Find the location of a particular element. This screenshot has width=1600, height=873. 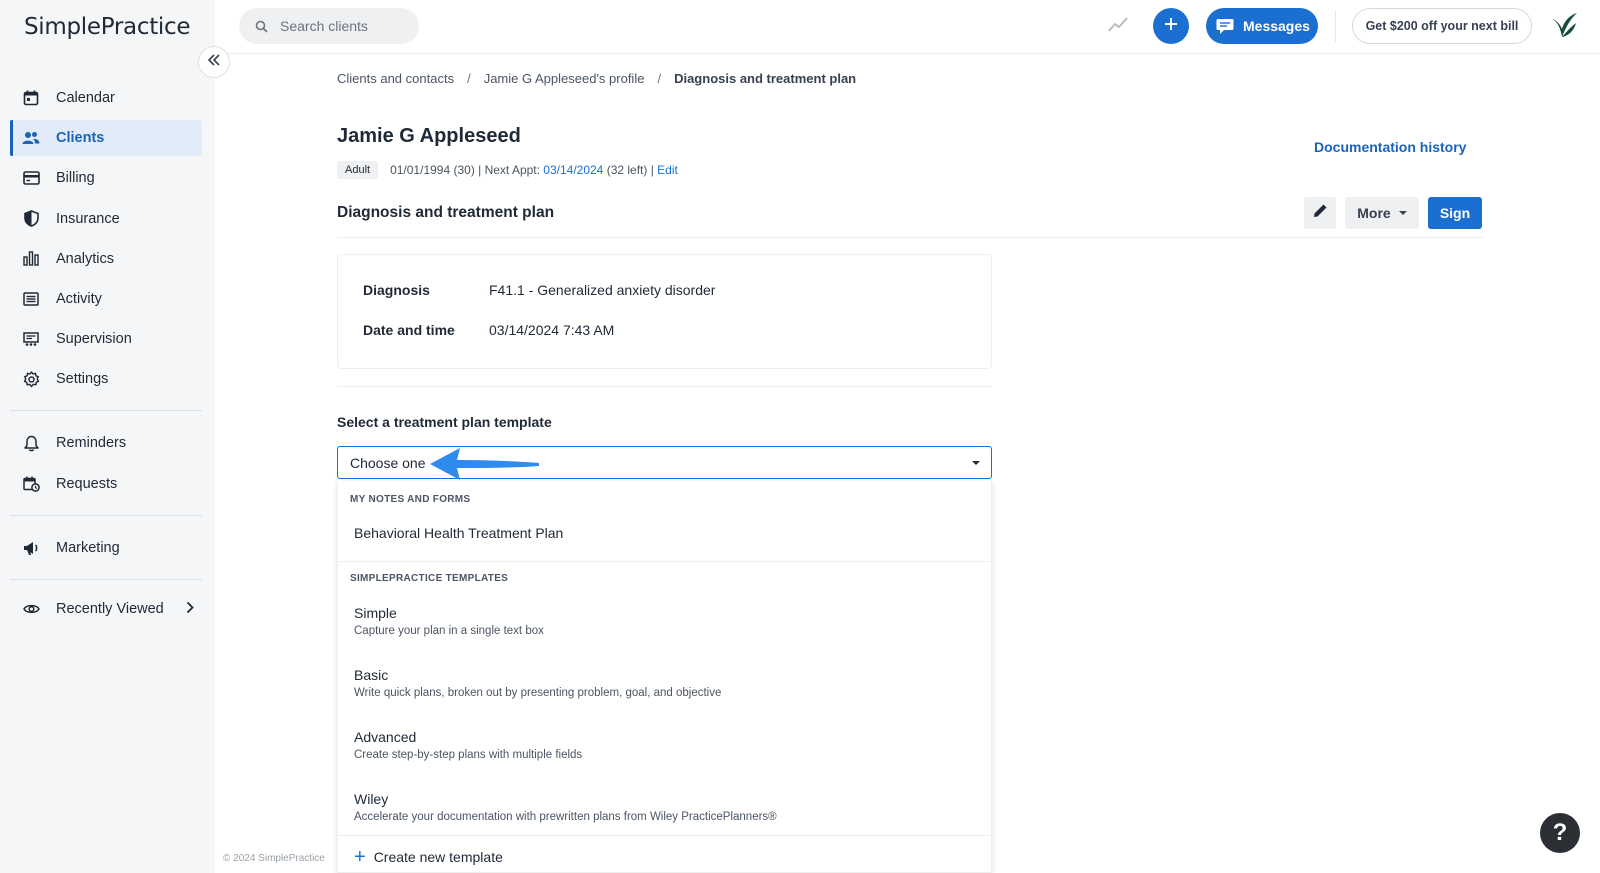

chat-bubble-icon is located at coordinates (1225, 26).